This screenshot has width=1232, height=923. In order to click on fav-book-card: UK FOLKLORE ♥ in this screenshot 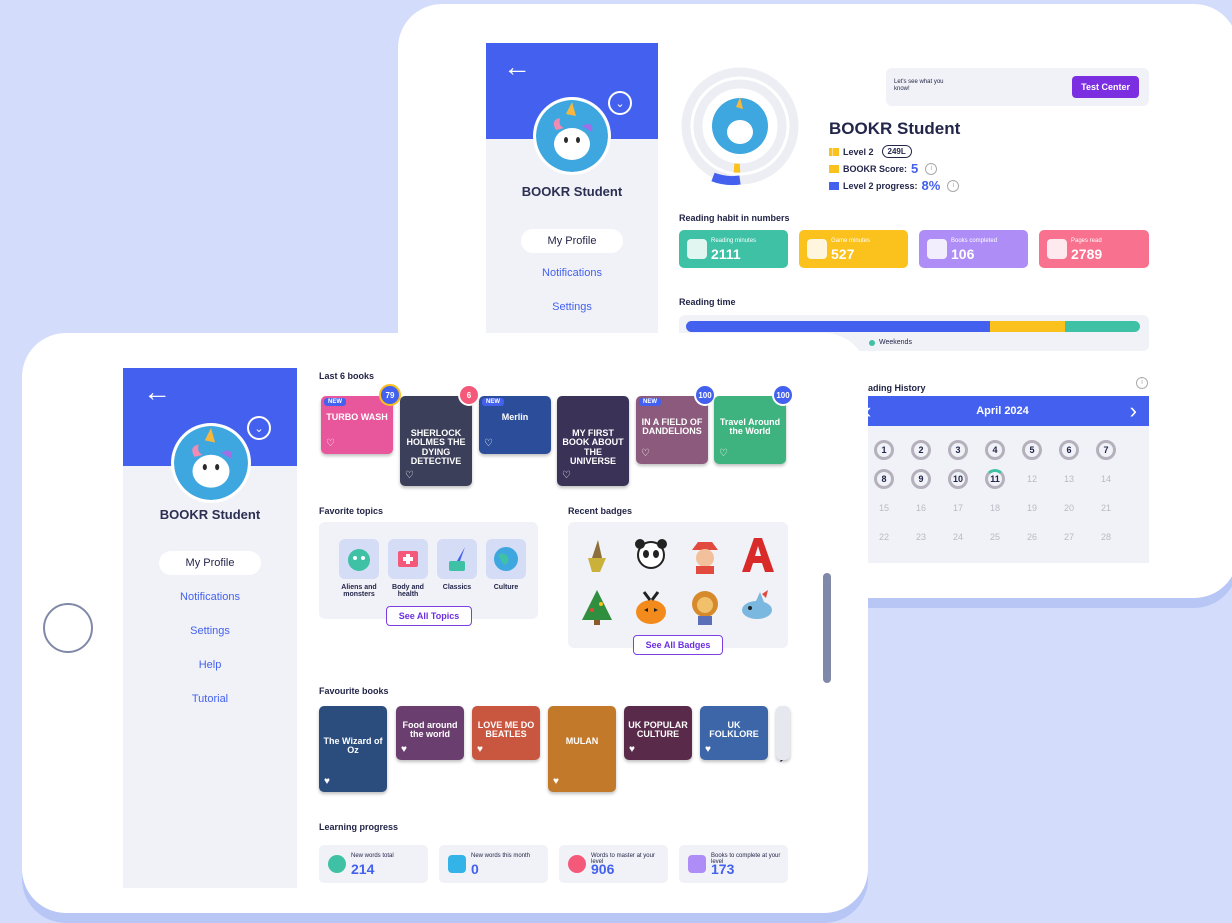, I will do `click(734, 733)`.